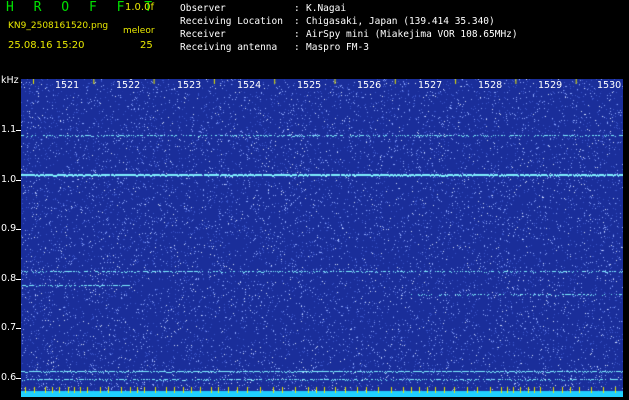  Describe the element at coordinates (9, 278) in the screenshot. I see `y-tick-label: 0.8` at that location.